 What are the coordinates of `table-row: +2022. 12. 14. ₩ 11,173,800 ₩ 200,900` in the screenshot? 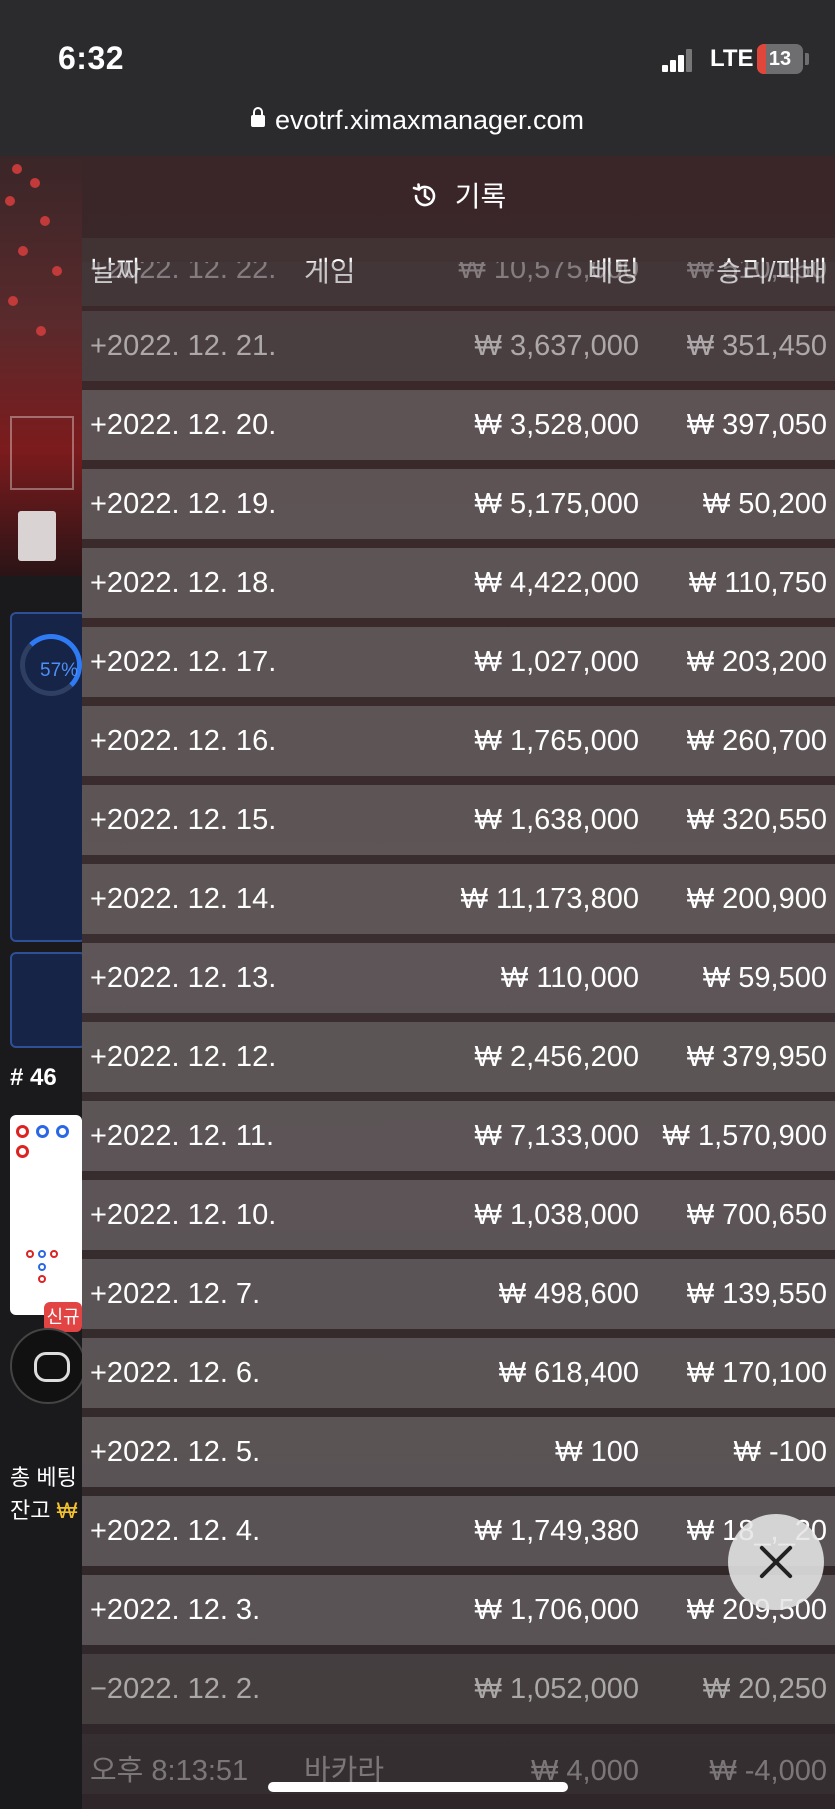 It's located at (458, 899).